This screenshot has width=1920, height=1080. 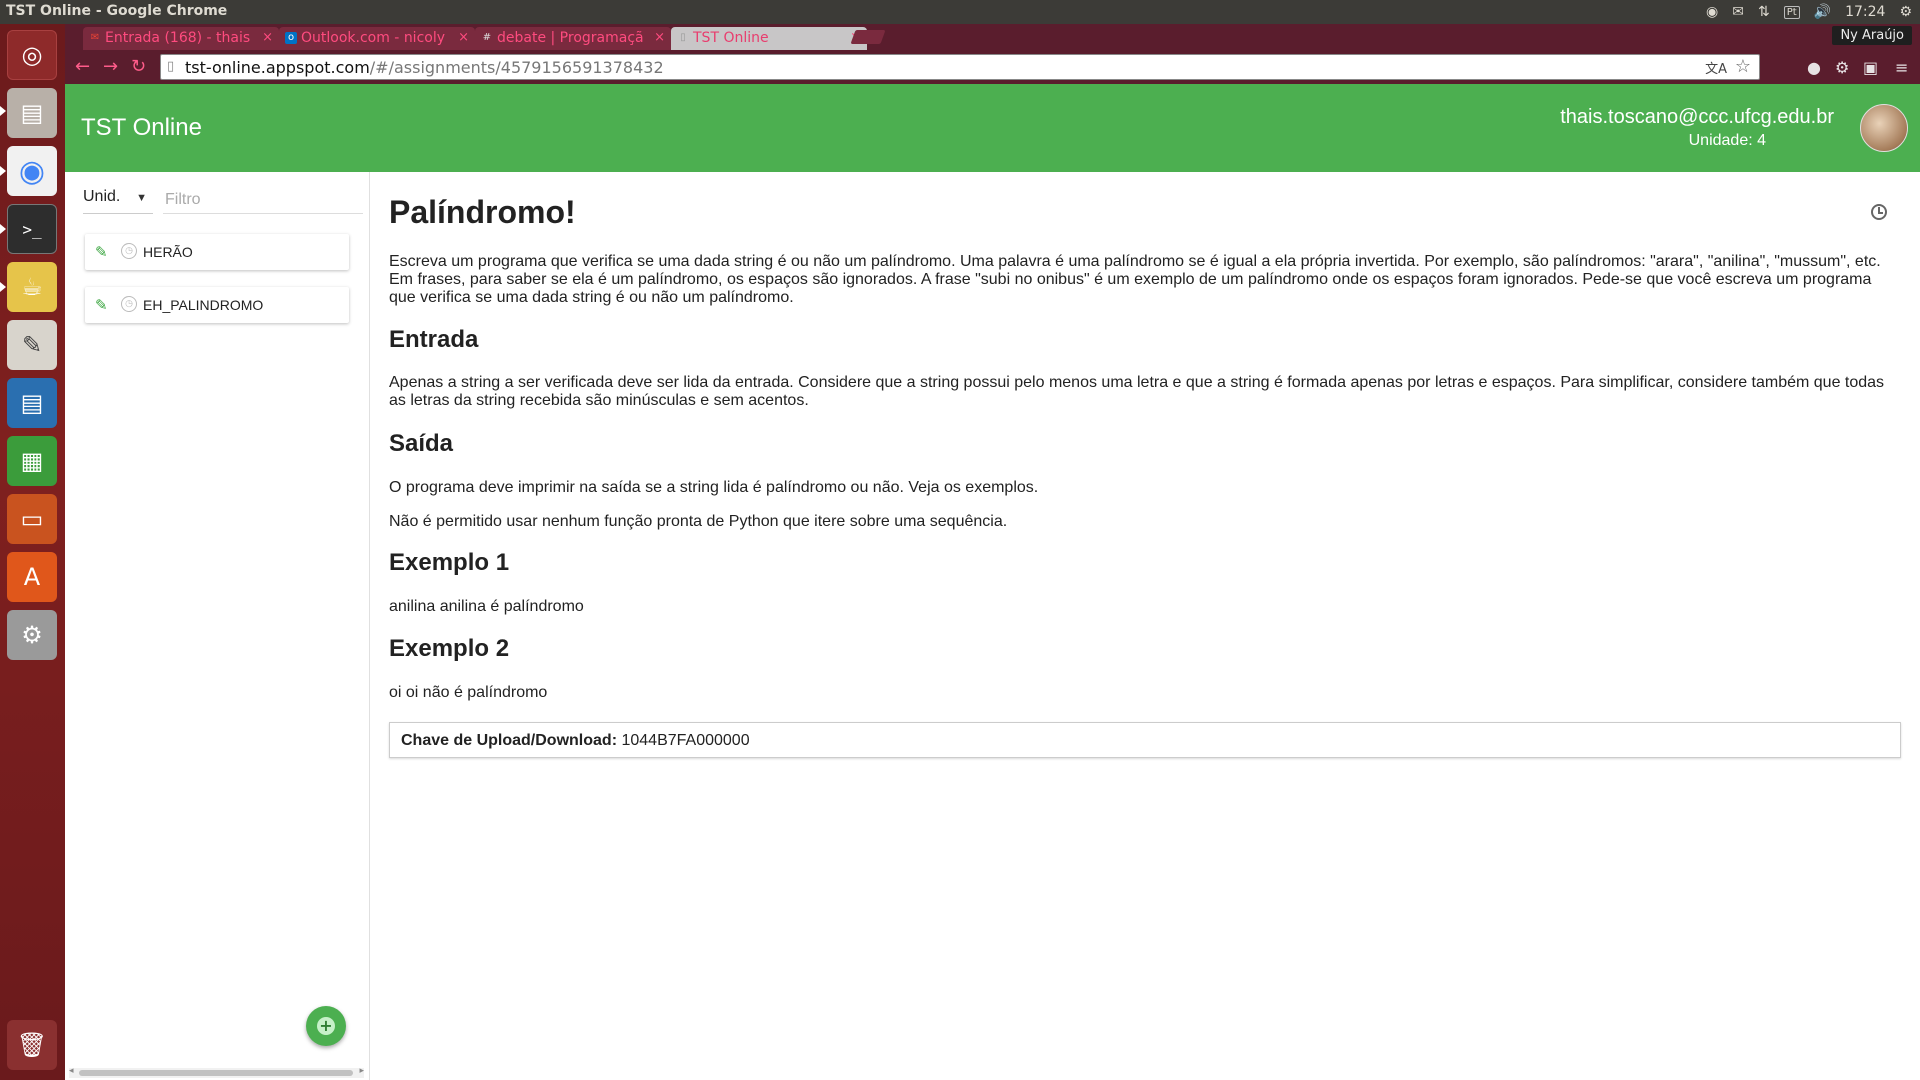 What do you see at coordinates (516, 67) in the screenshot?
I see `url-path: /#/assignments/4579156591378432` at bounding box center [516, 67].